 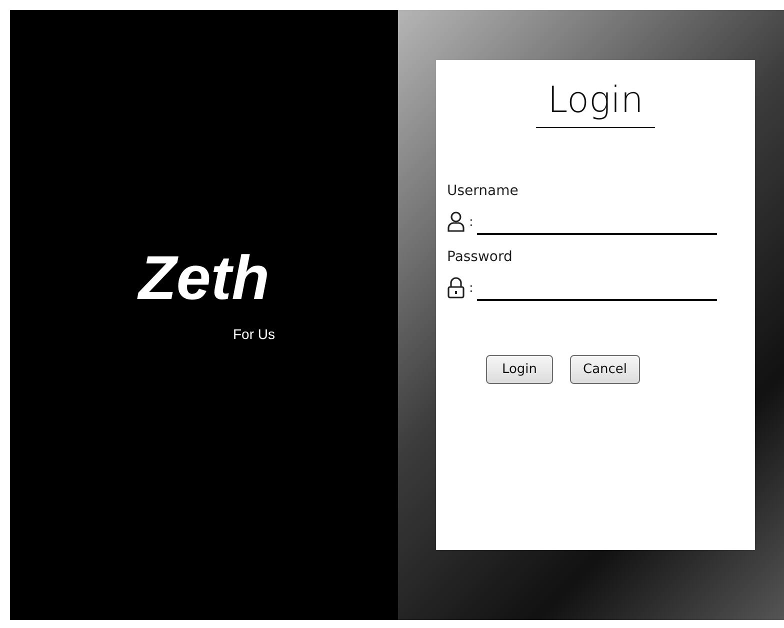 I want to click on logo-text: Zeth, so click(x=204, y=279).